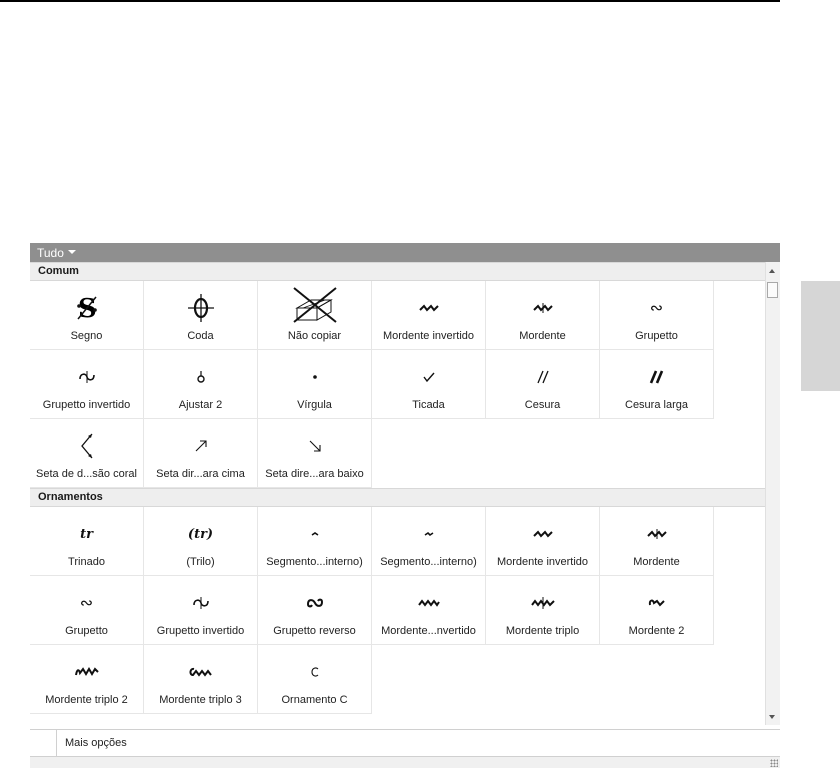 This screenshot has width=840, height=768. I want to click on triple-mordent-3-icon, so click(200, 672).